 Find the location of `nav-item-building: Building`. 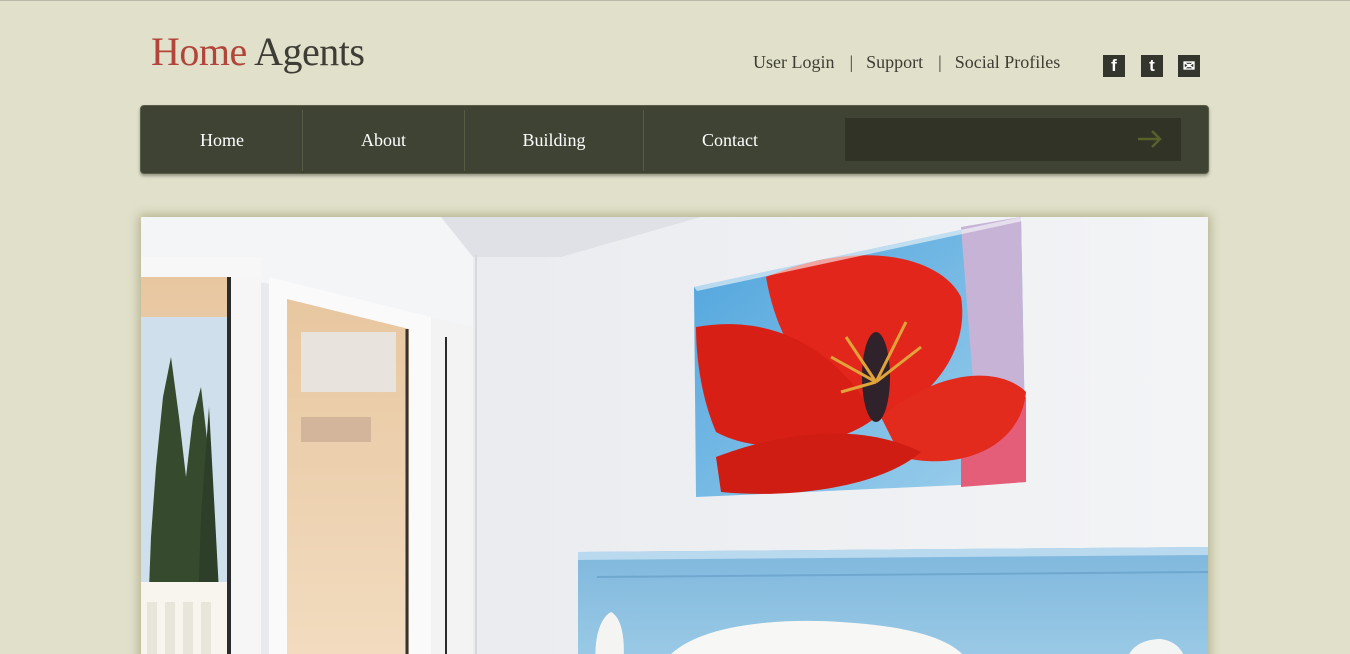

nav-item-building: Building is located at coordinates (554, 140).